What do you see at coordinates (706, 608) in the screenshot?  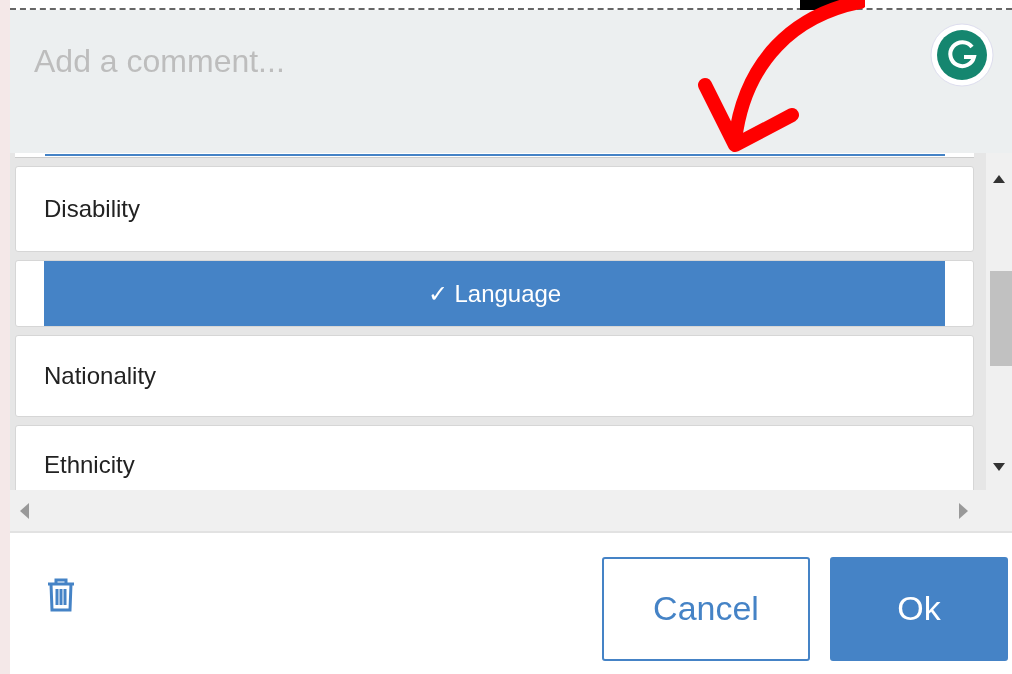 I see `cancel-button: Cancel` at bounding box center [706, 608].